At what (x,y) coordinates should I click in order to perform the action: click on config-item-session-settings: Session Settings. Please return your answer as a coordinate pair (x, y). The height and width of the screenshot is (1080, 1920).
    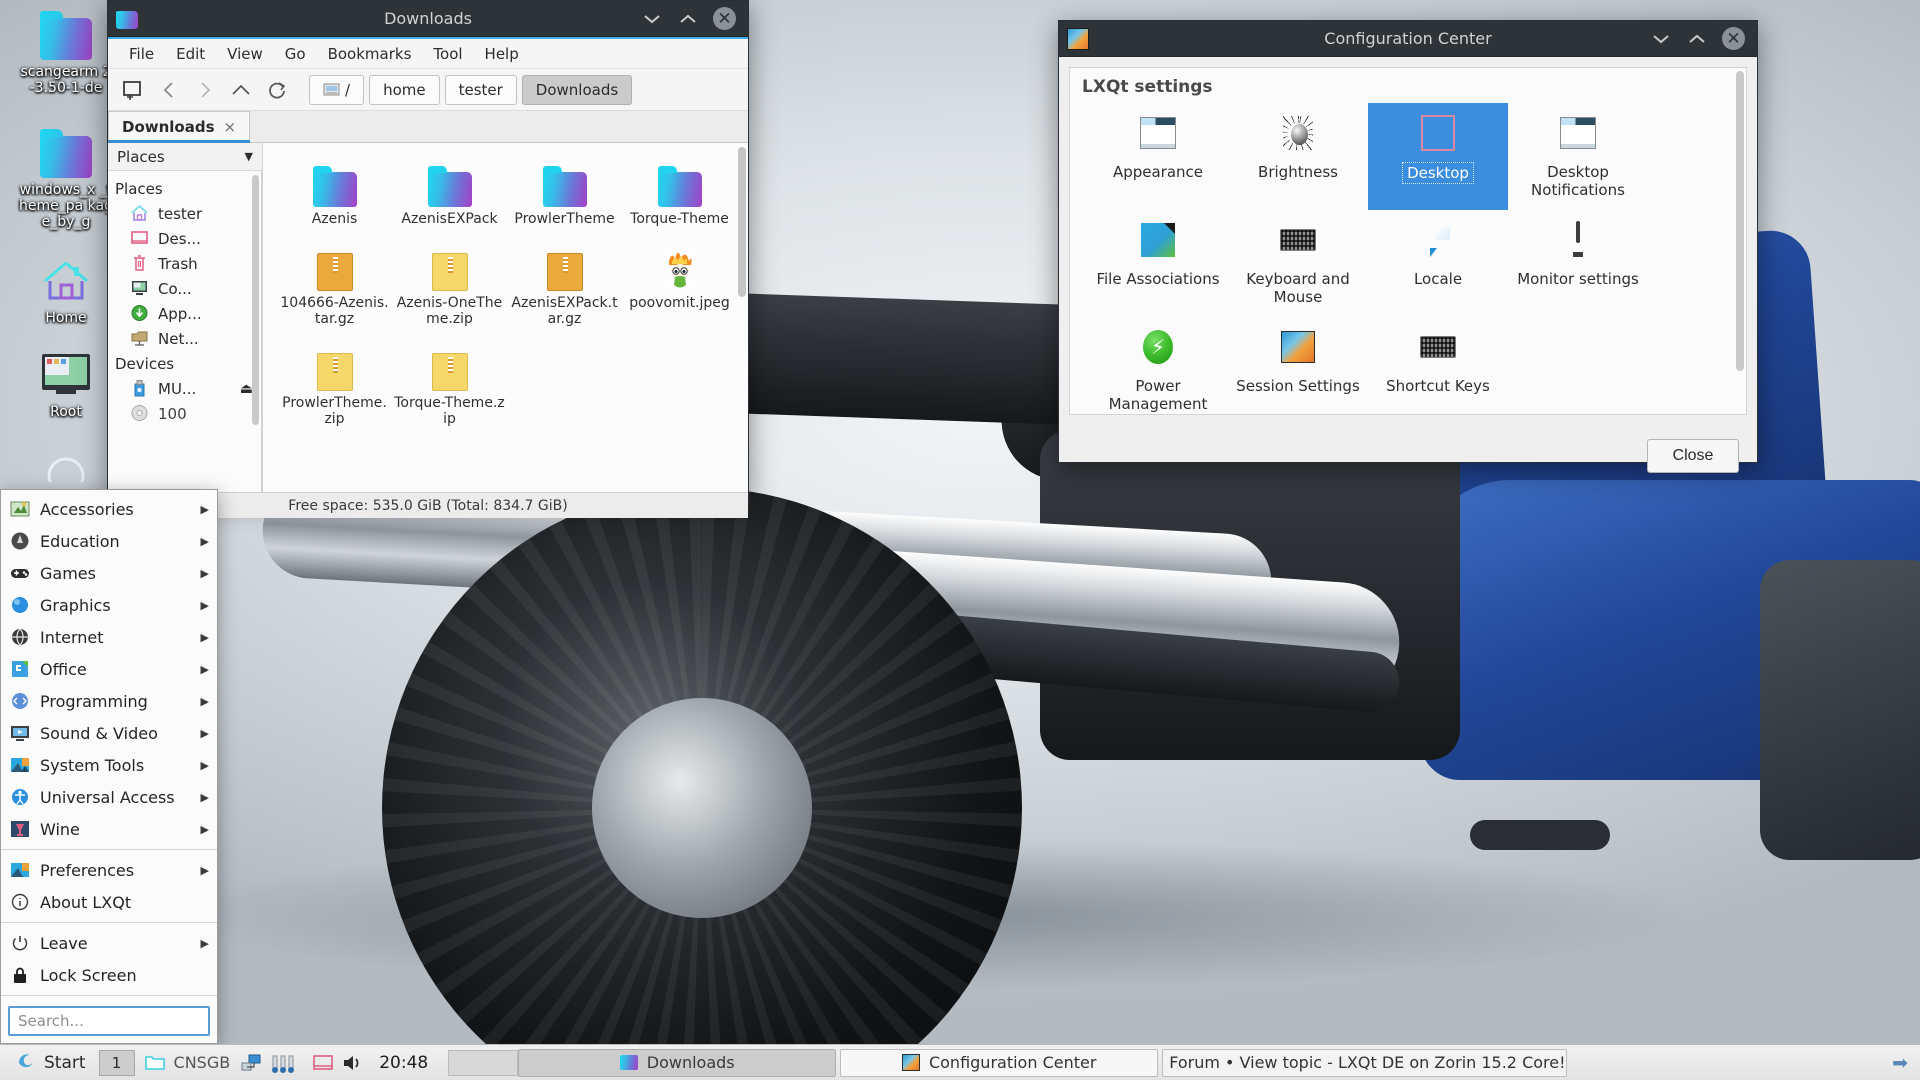
    Looking at the image, I should click on (1298, 365).